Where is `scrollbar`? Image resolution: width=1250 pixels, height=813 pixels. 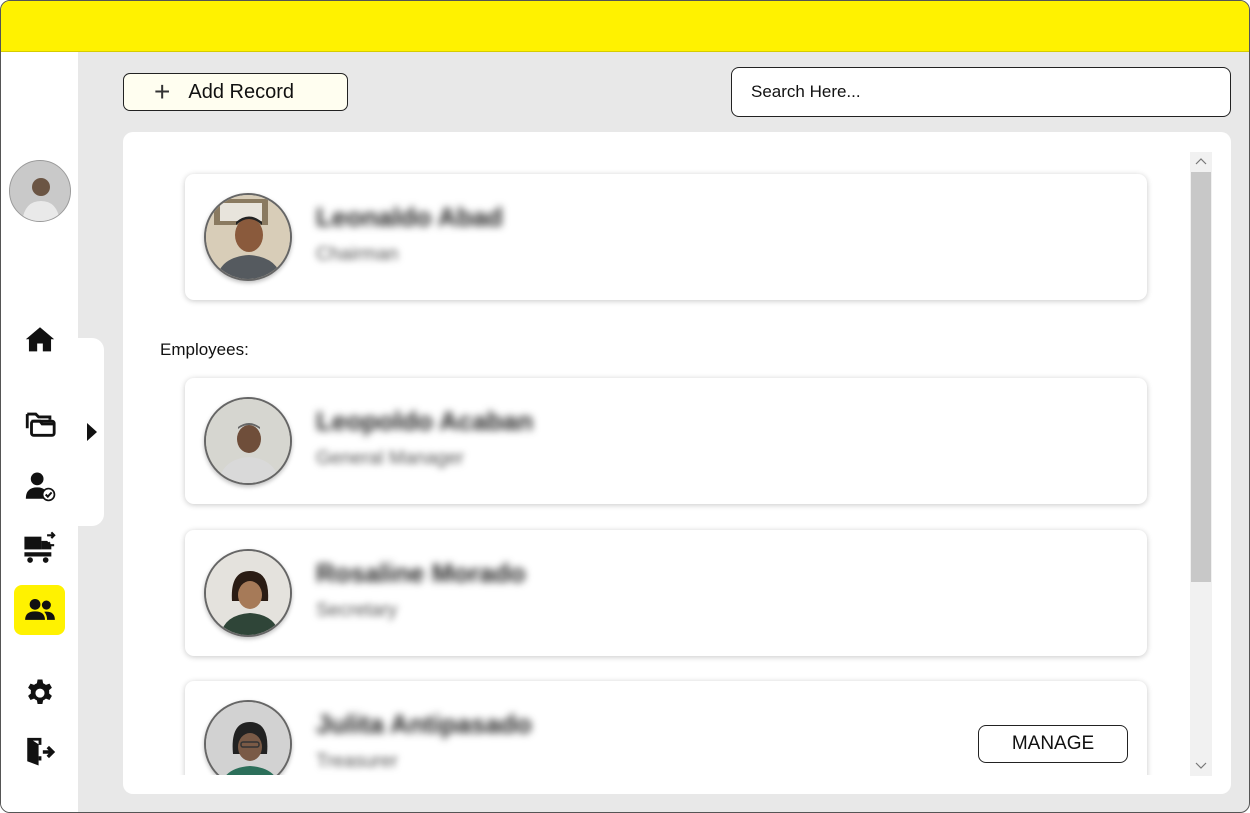 scrollbar is located at coordinates (1201, 464).